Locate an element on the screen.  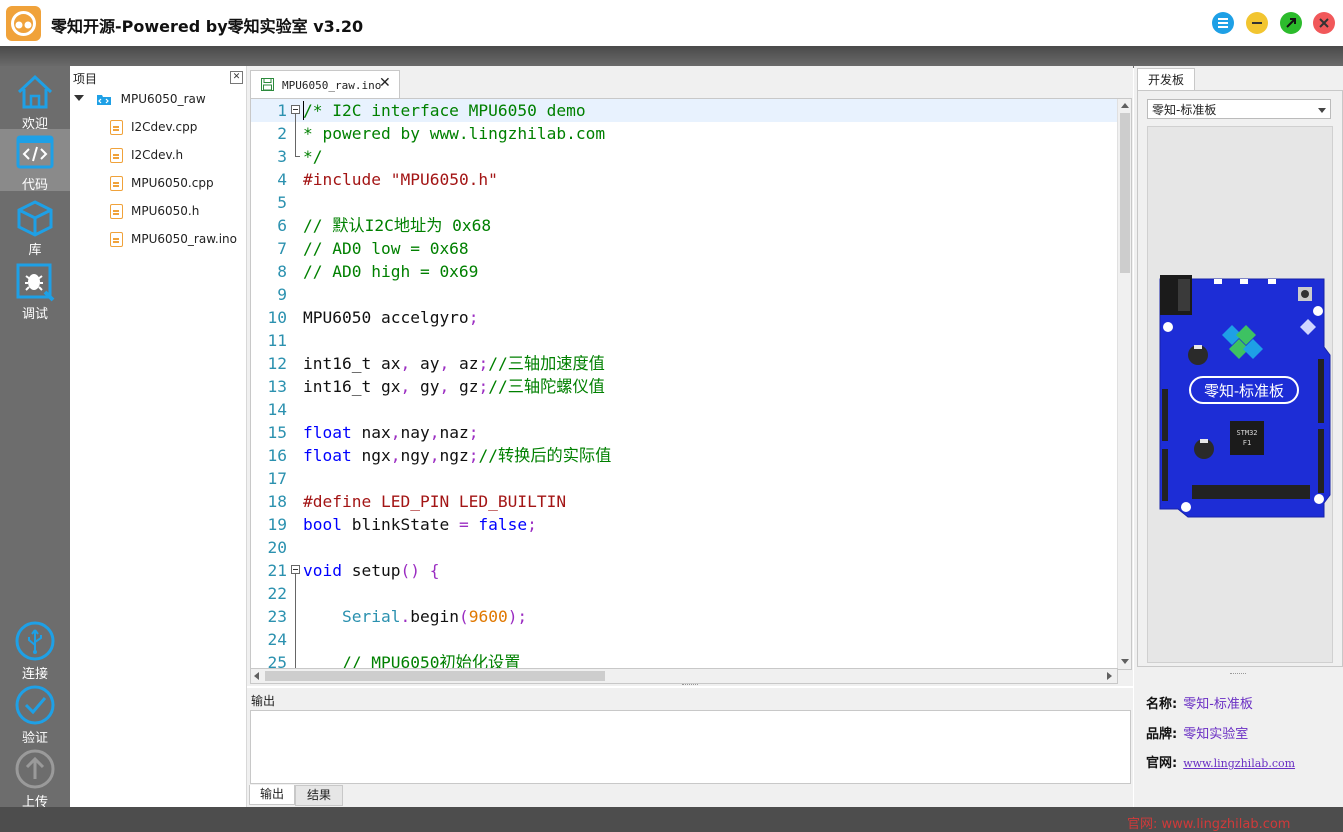
board-name-label: 名称: is located at coordinates (1162, 704).